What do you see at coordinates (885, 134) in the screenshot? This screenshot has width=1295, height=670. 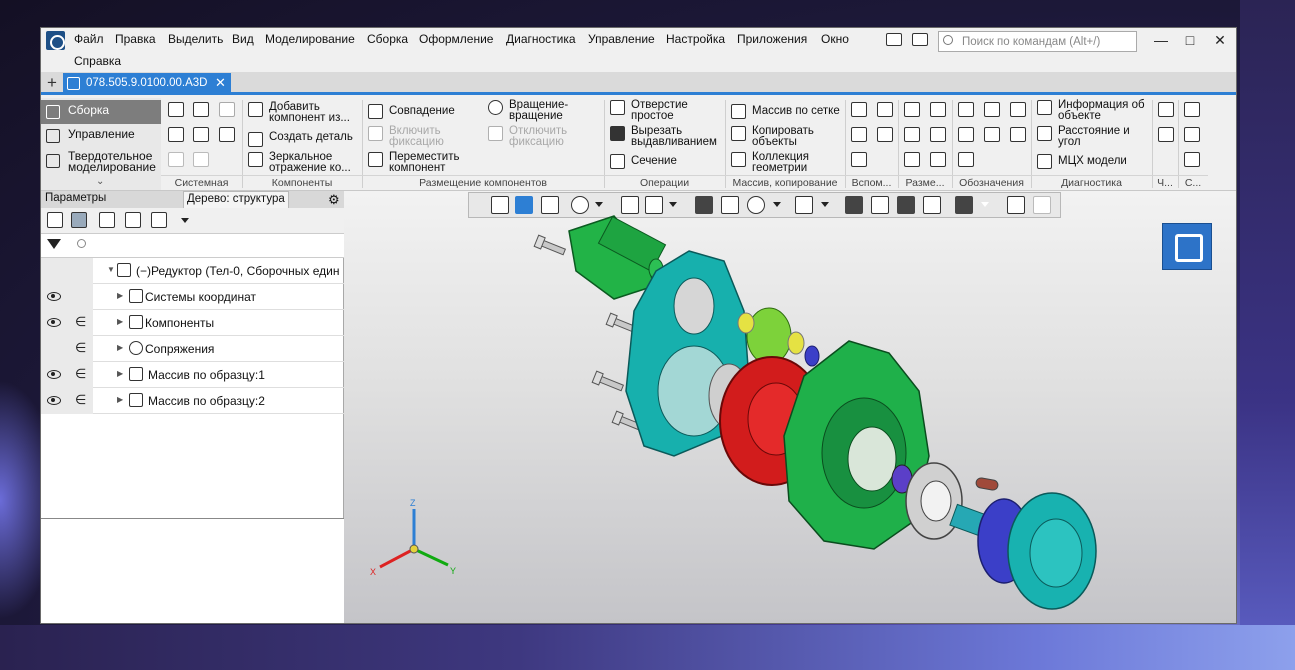 I see `aux-lcs-icon` at bounding box center [885, 134].